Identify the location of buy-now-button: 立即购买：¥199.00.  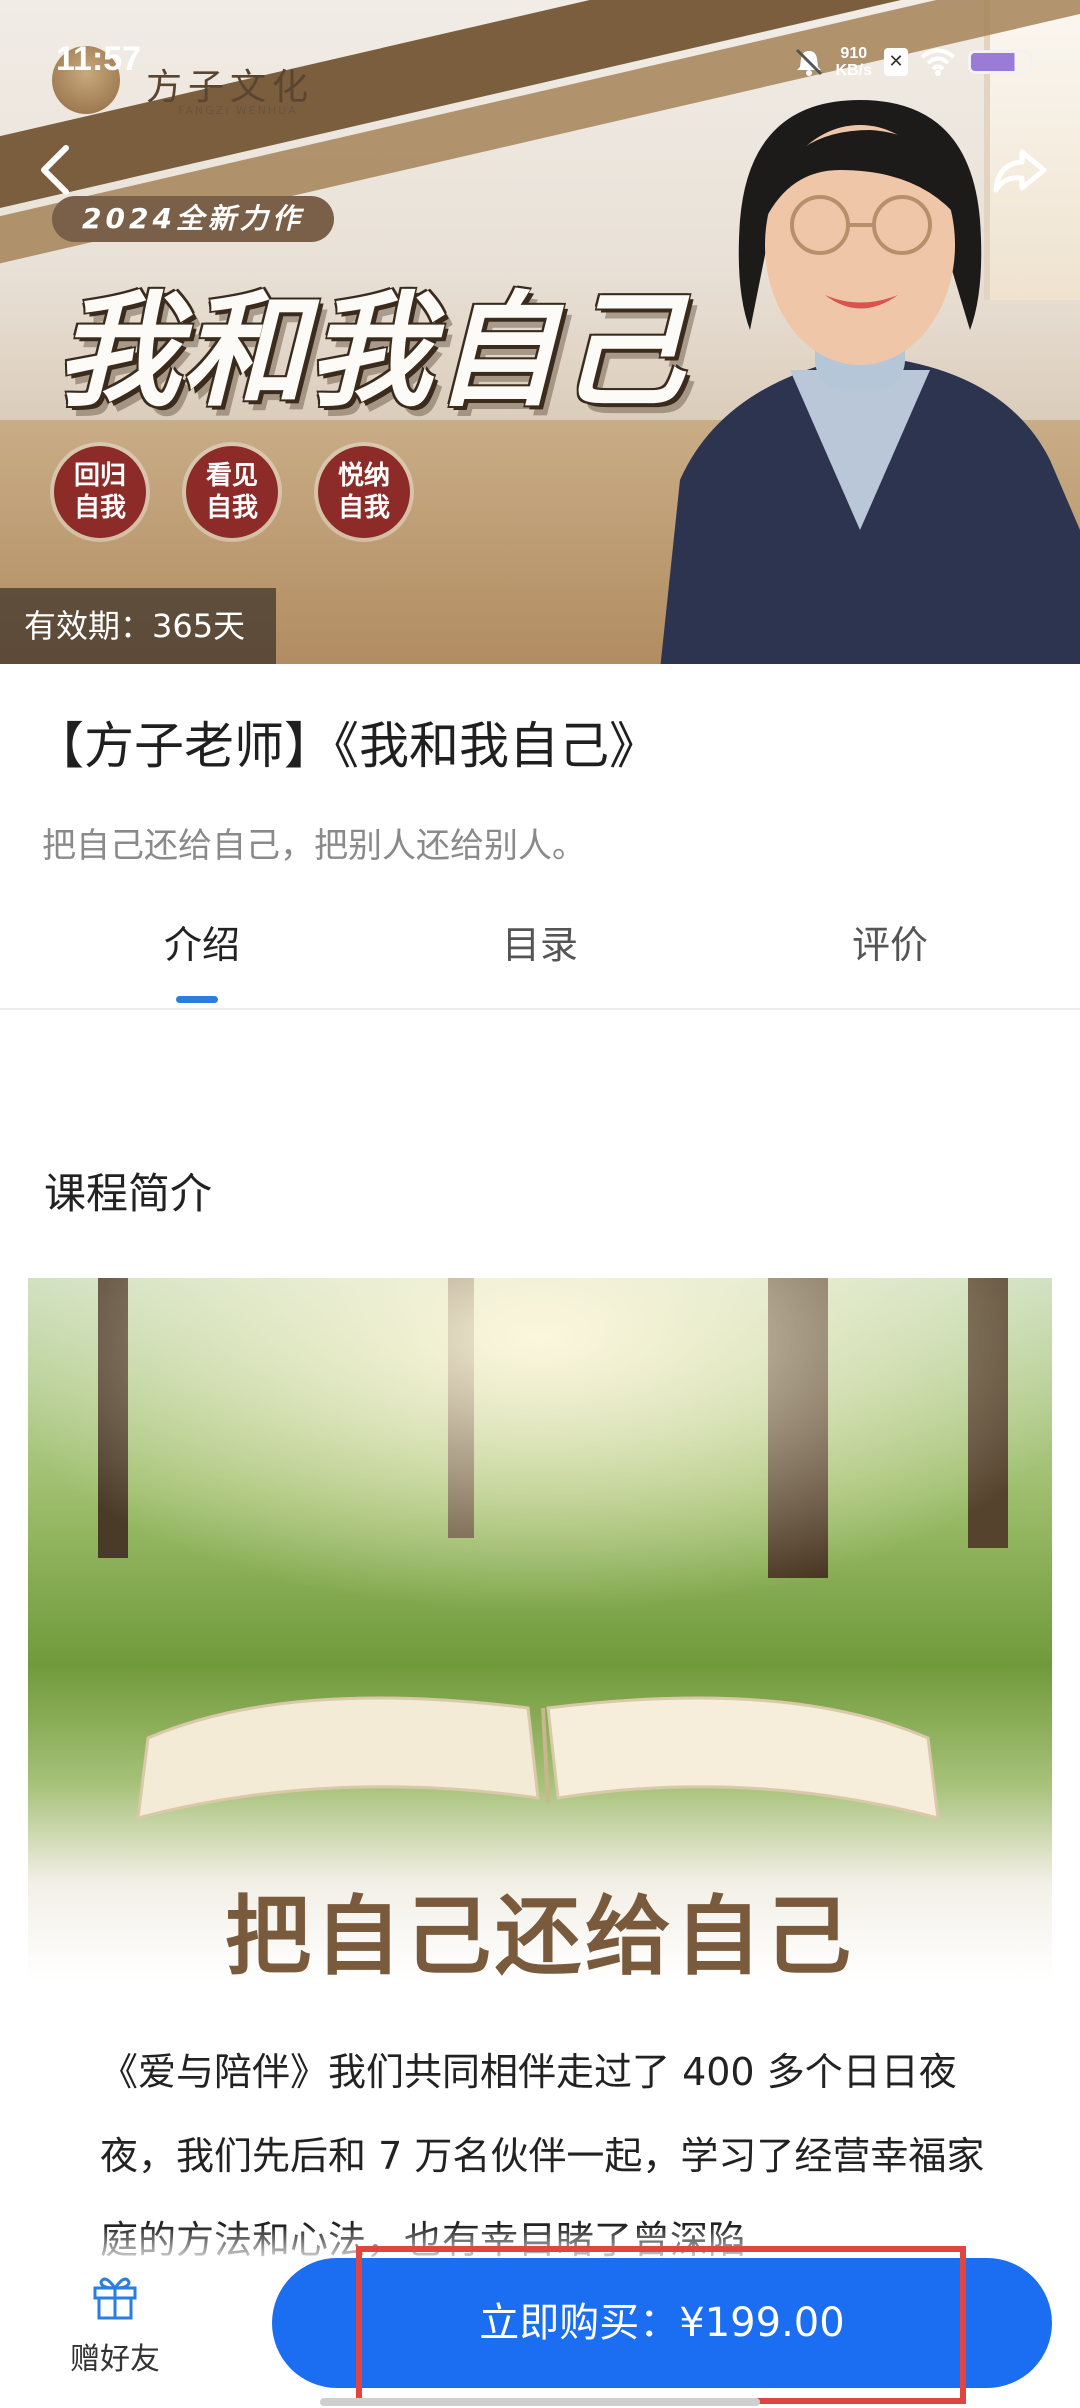
(662, 2323).